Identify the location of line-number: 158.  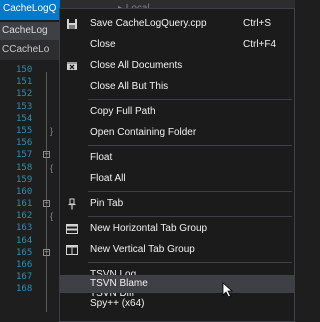
(24, 167).